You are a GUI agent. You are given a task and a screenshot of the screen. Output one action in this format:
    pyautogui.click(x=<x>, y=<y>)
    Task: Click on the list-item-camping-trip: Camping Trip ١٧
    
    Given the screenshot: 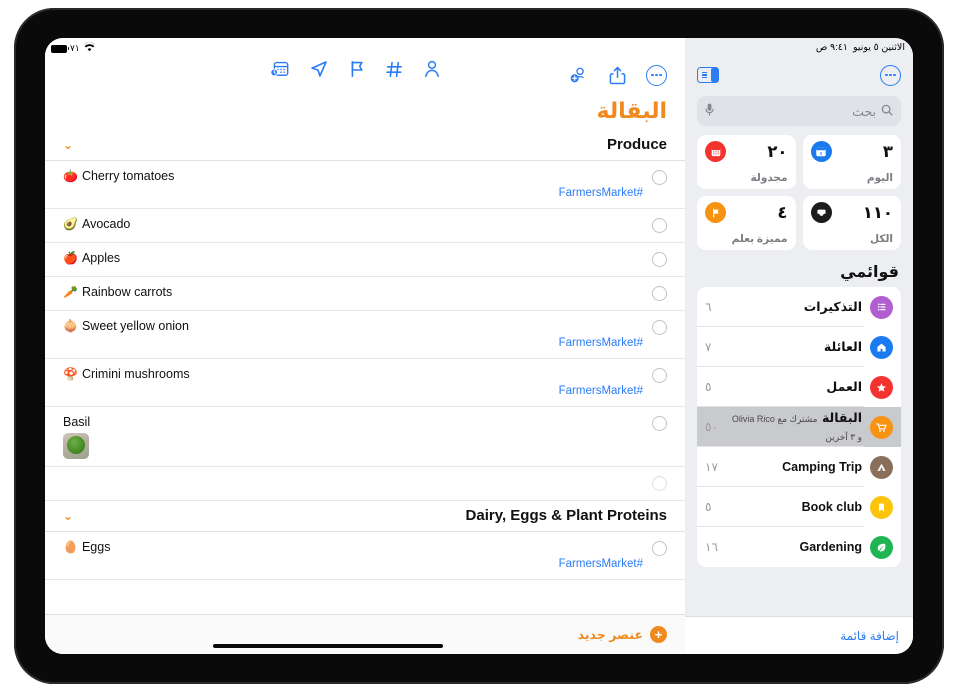 What is the action you would take?
    pyautogui.click(x=799, y=467)
    